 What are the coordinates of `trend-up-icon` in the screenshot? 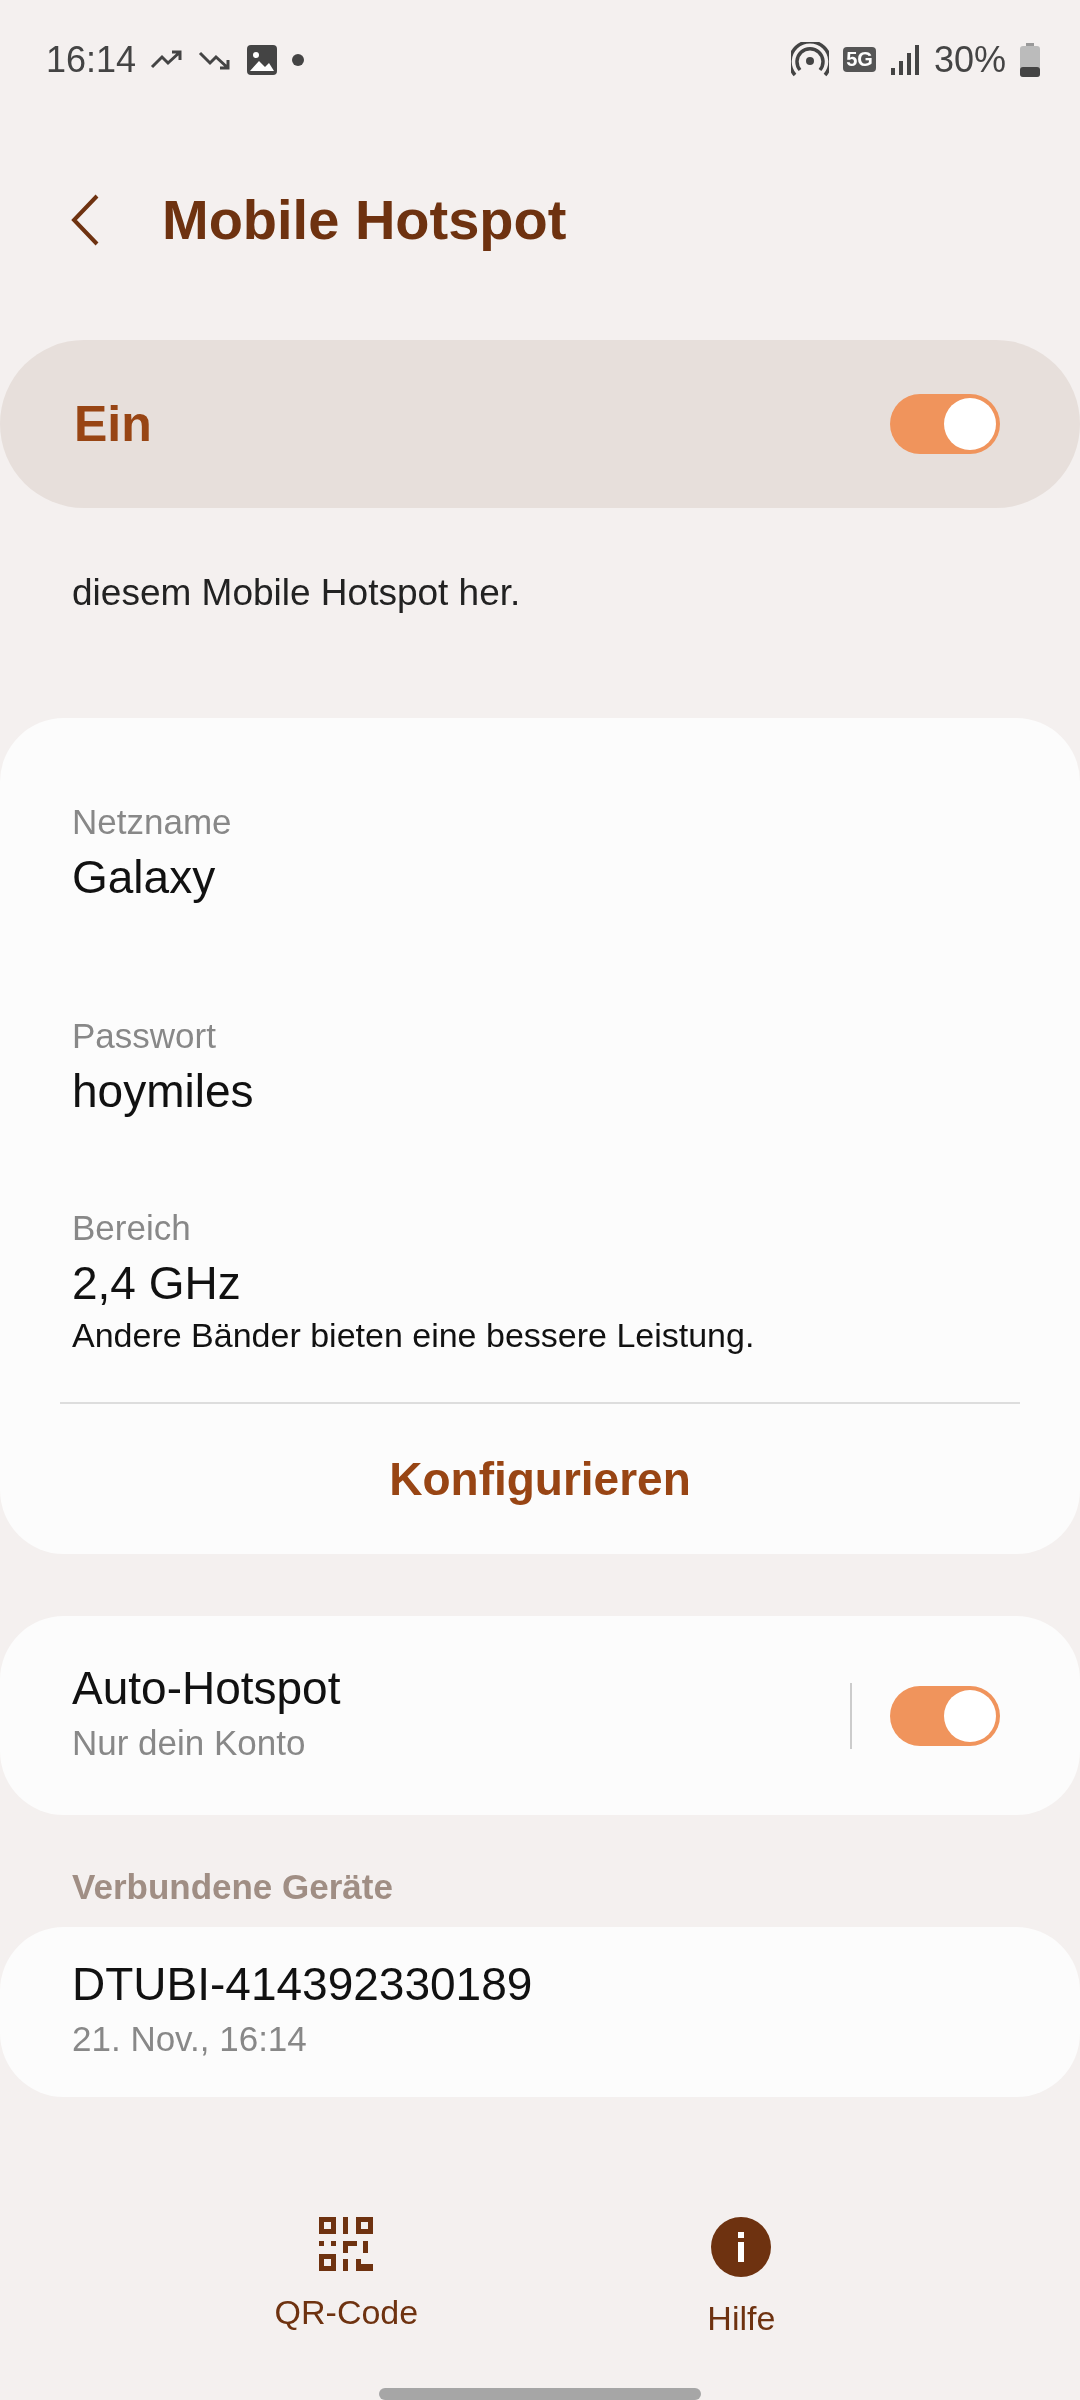 It's located at (167, 59).